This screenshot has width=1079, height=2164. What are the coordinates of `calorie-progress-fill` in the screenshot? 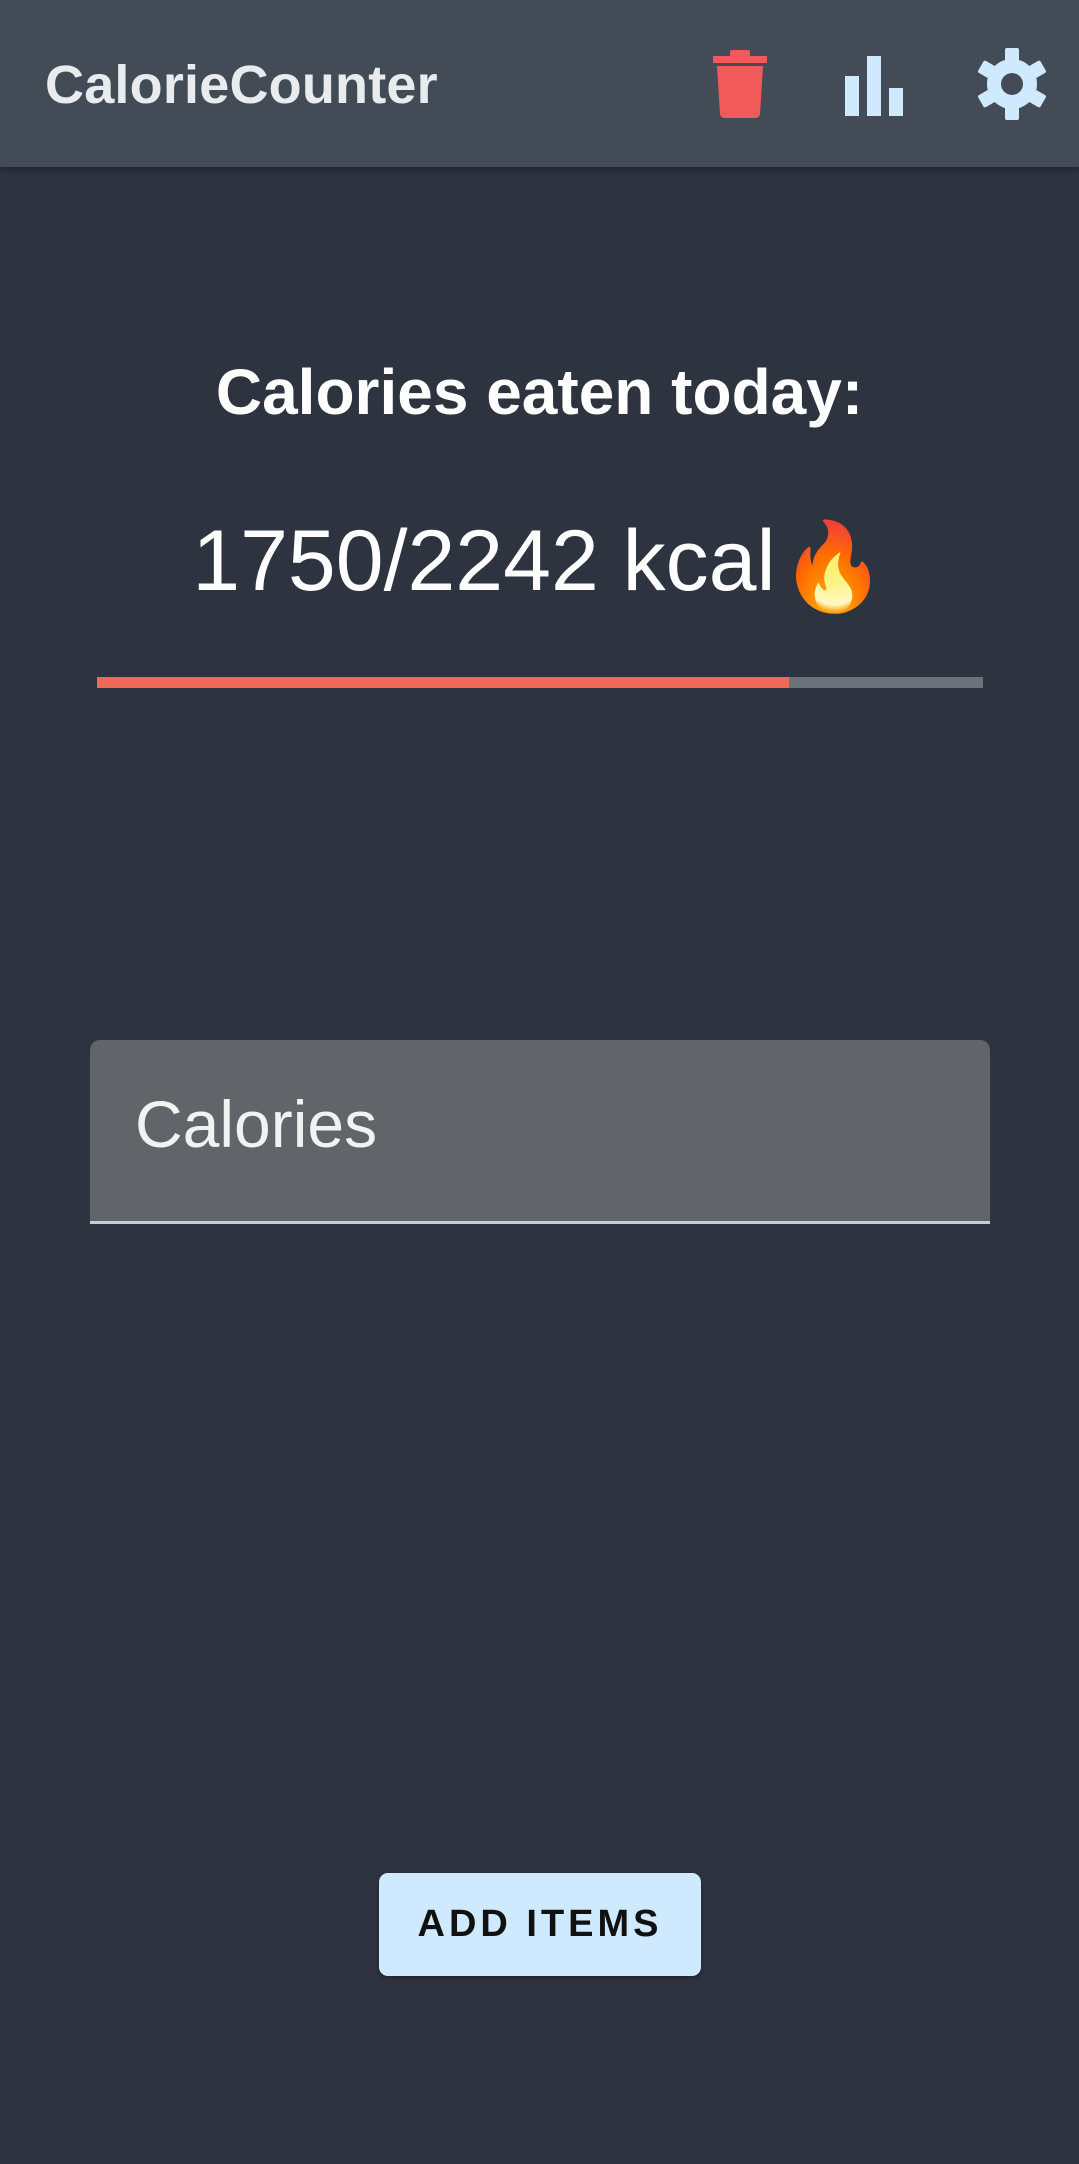 It's located at (443, 682).